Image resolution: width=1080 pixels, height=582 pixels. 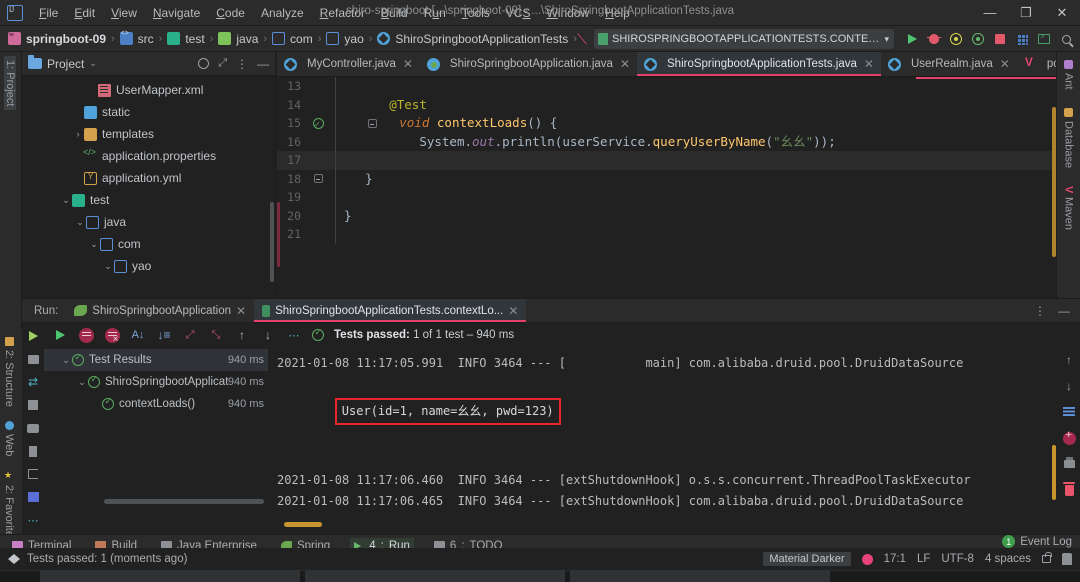 What do you see at coordinates (567, 13) in the screenshot?
I see `menu-window: Window` at bounding box center [567, 13].